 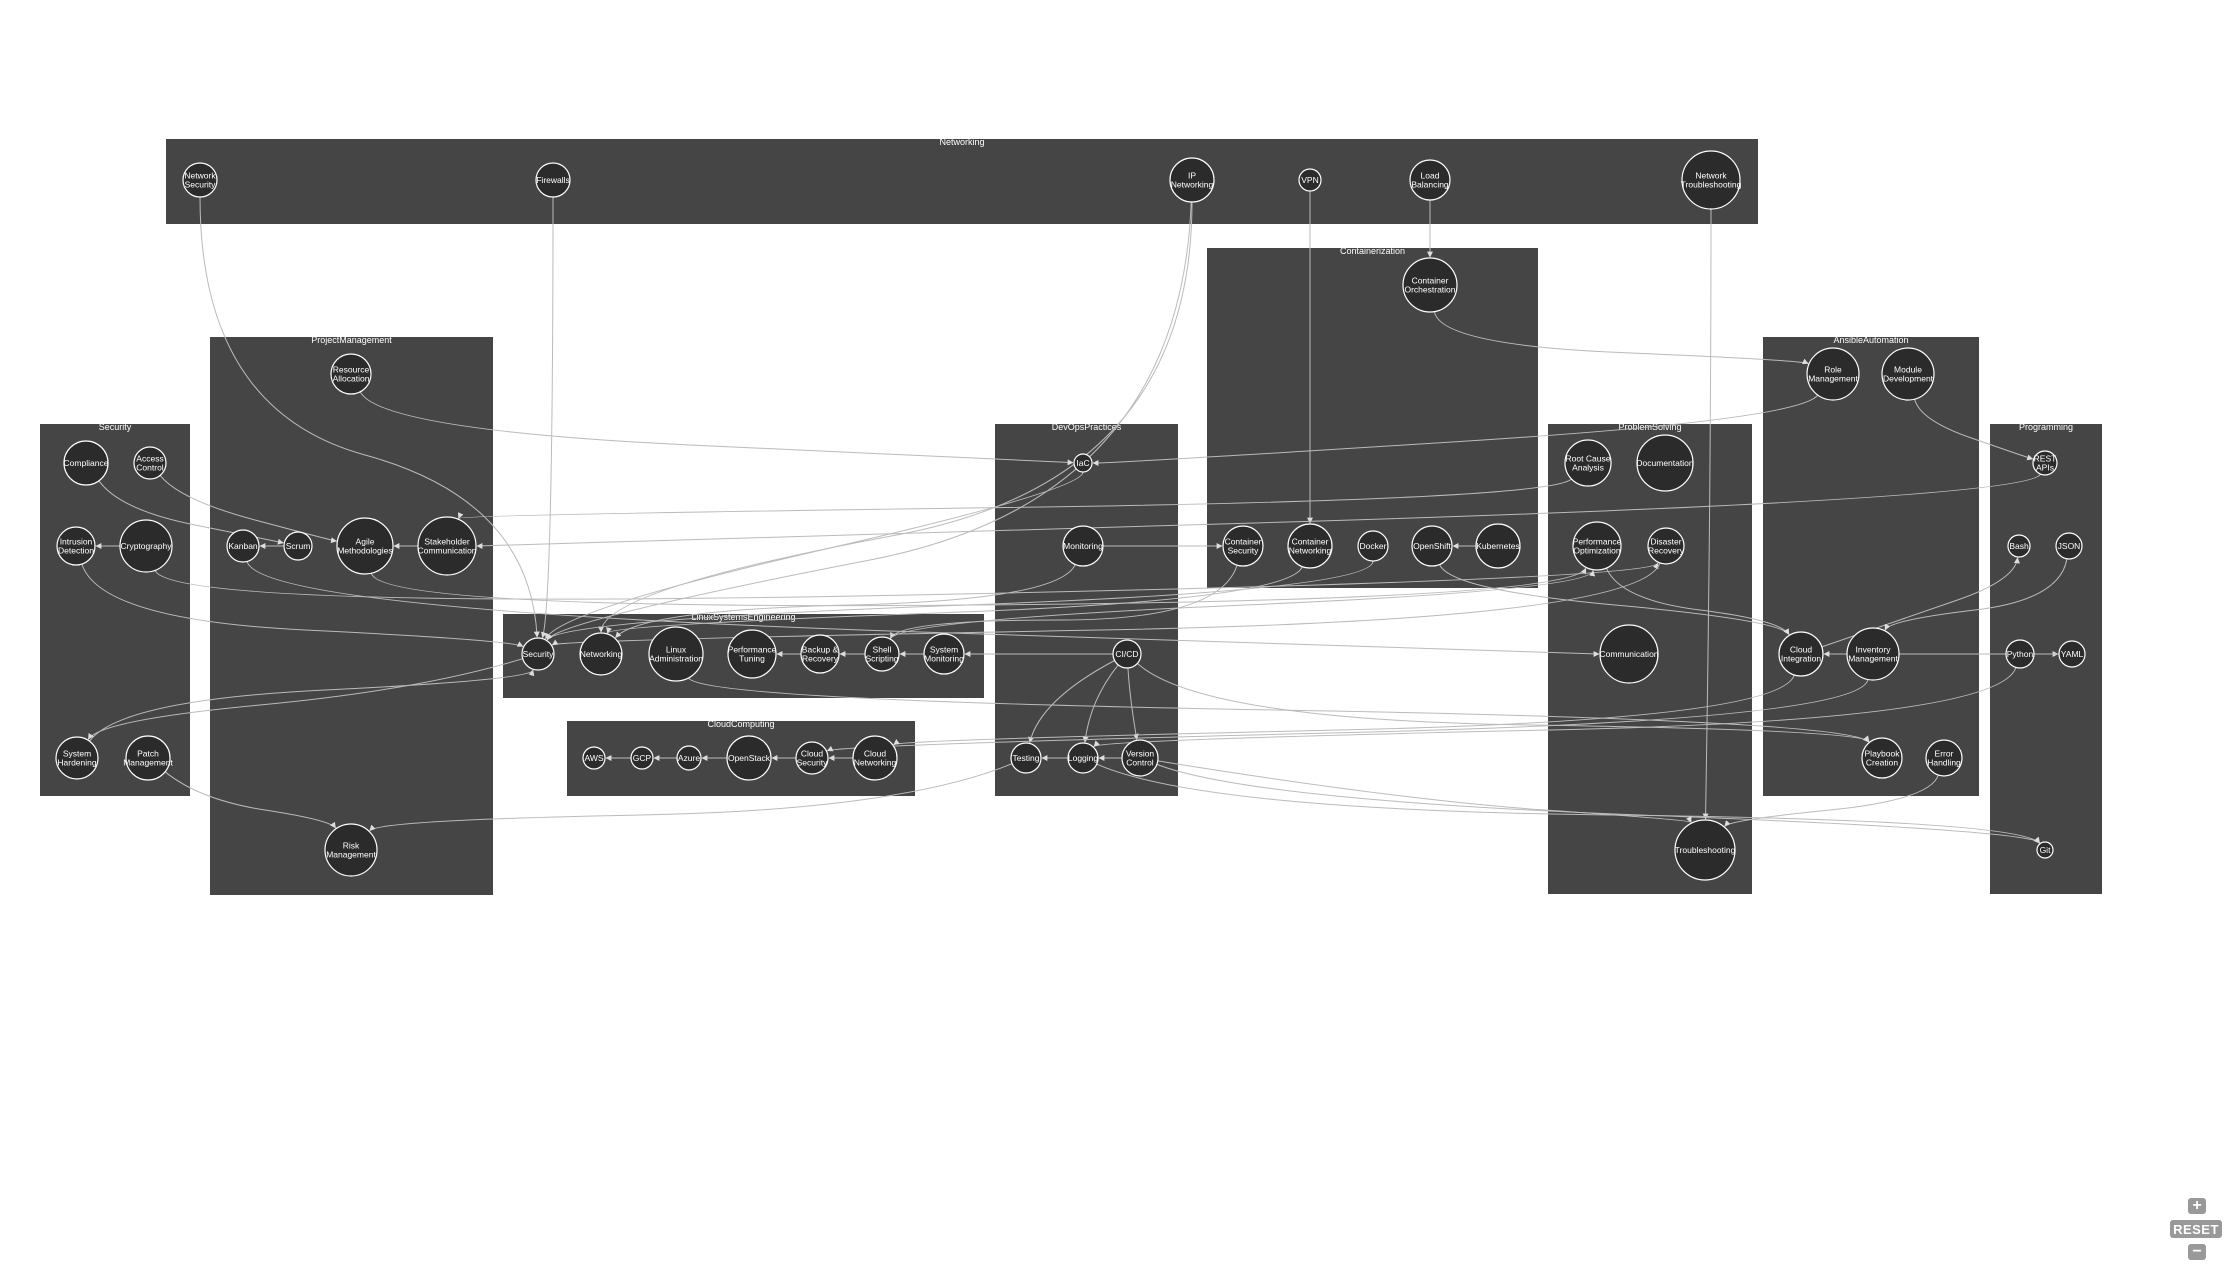 I want to click on node-cloud-integration: CloudIntegration, so click(x=1801, y=654).